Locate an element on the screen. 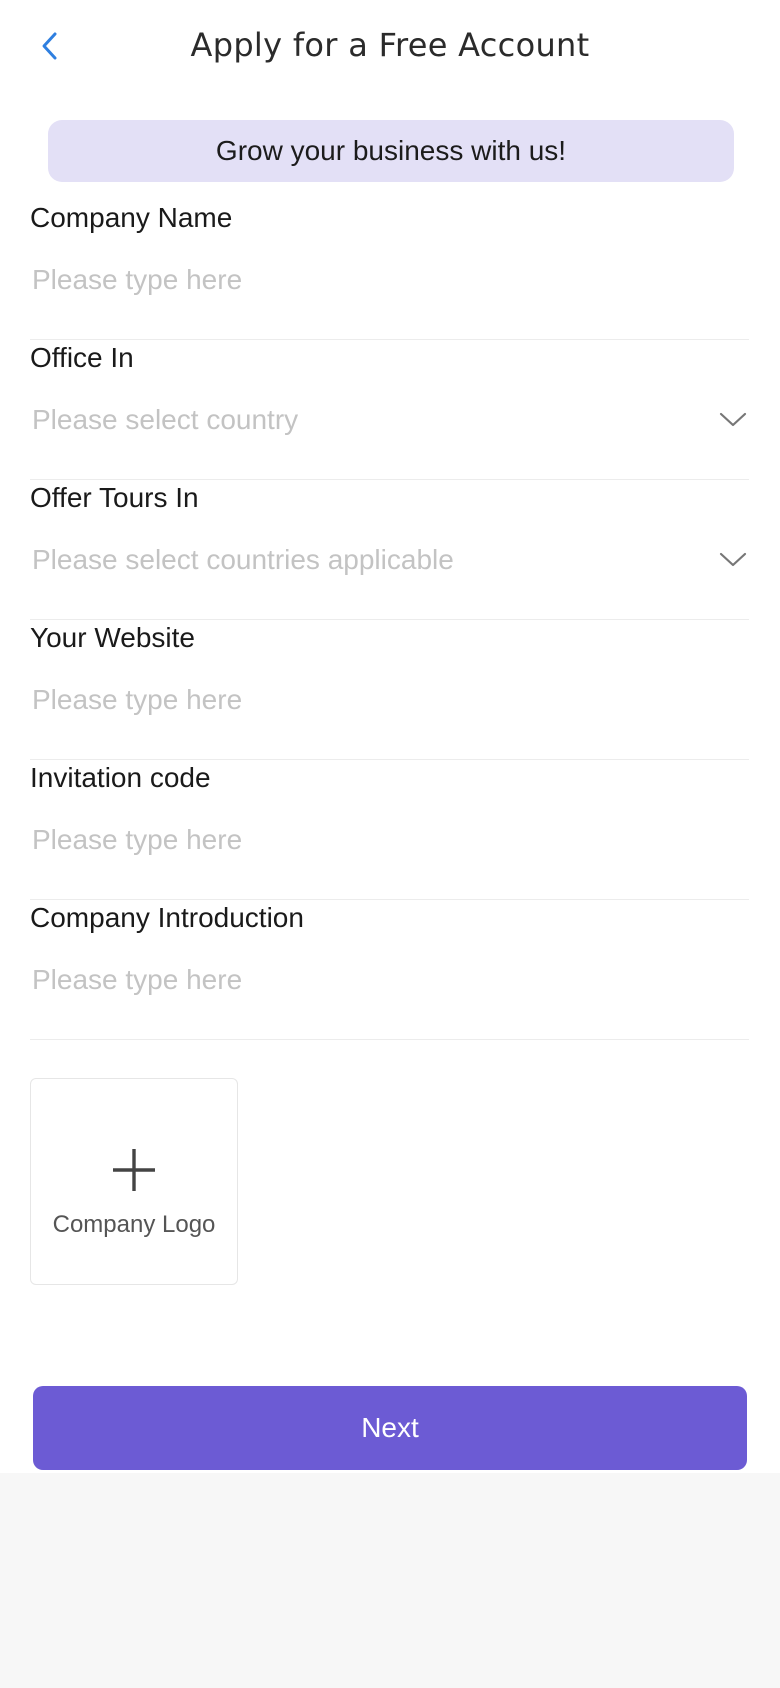 The width and height of the screenshot is (780, 1688). company-name-field: Company Name is located at coordinates (389, 270).